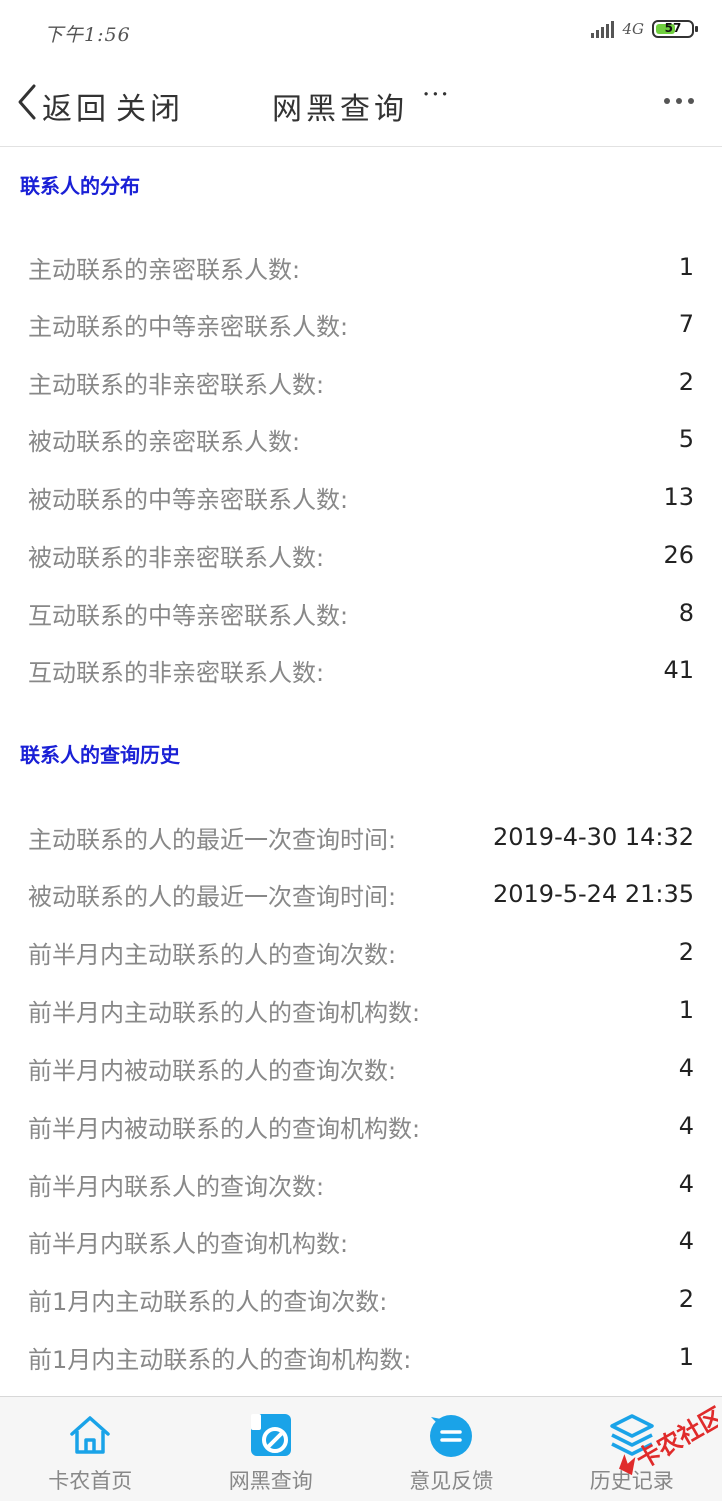  What do you see at coordinates (188, 324) in the screenshot?
I see `row-label: 主动联系的中等亲密联系人数:` at bounding box center [188, 324].